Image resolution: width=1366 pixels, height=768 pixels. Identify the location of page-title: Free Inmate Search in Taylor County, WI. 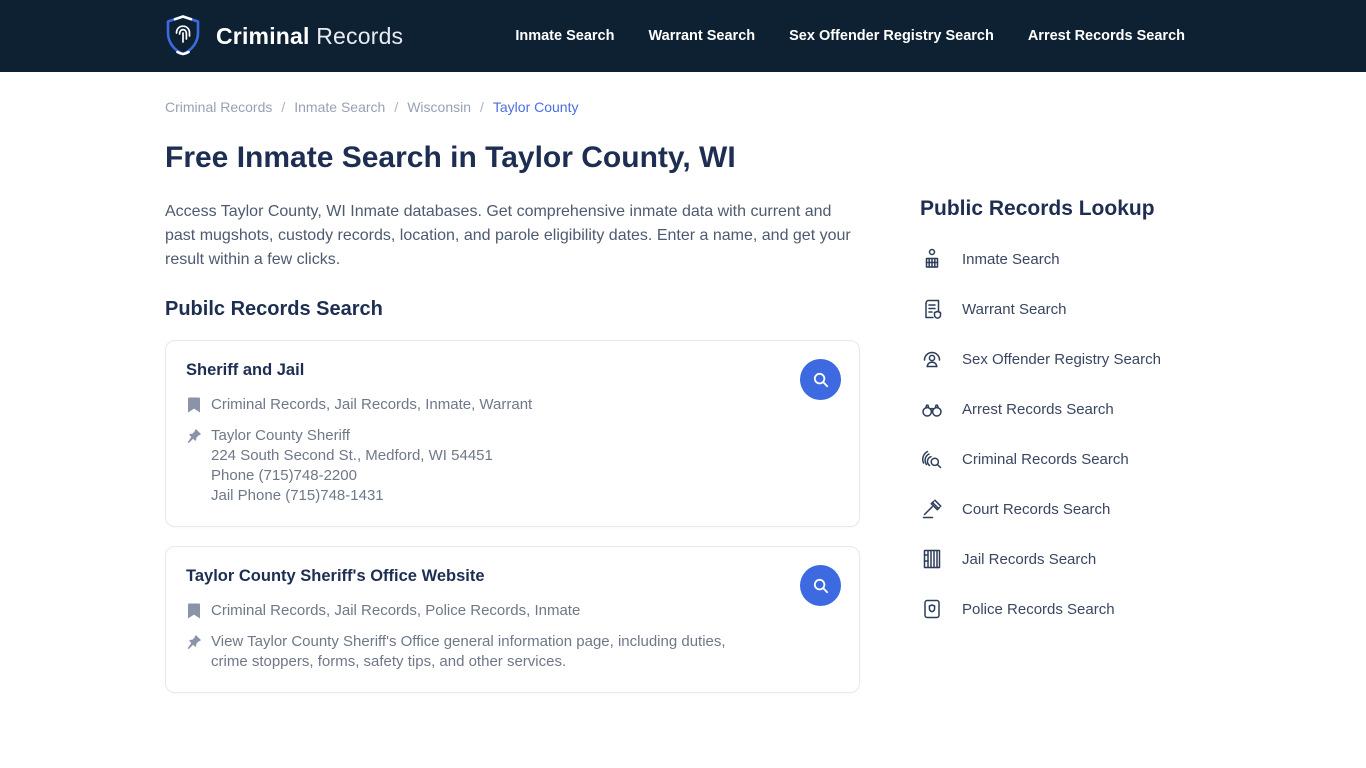
(450, 157).